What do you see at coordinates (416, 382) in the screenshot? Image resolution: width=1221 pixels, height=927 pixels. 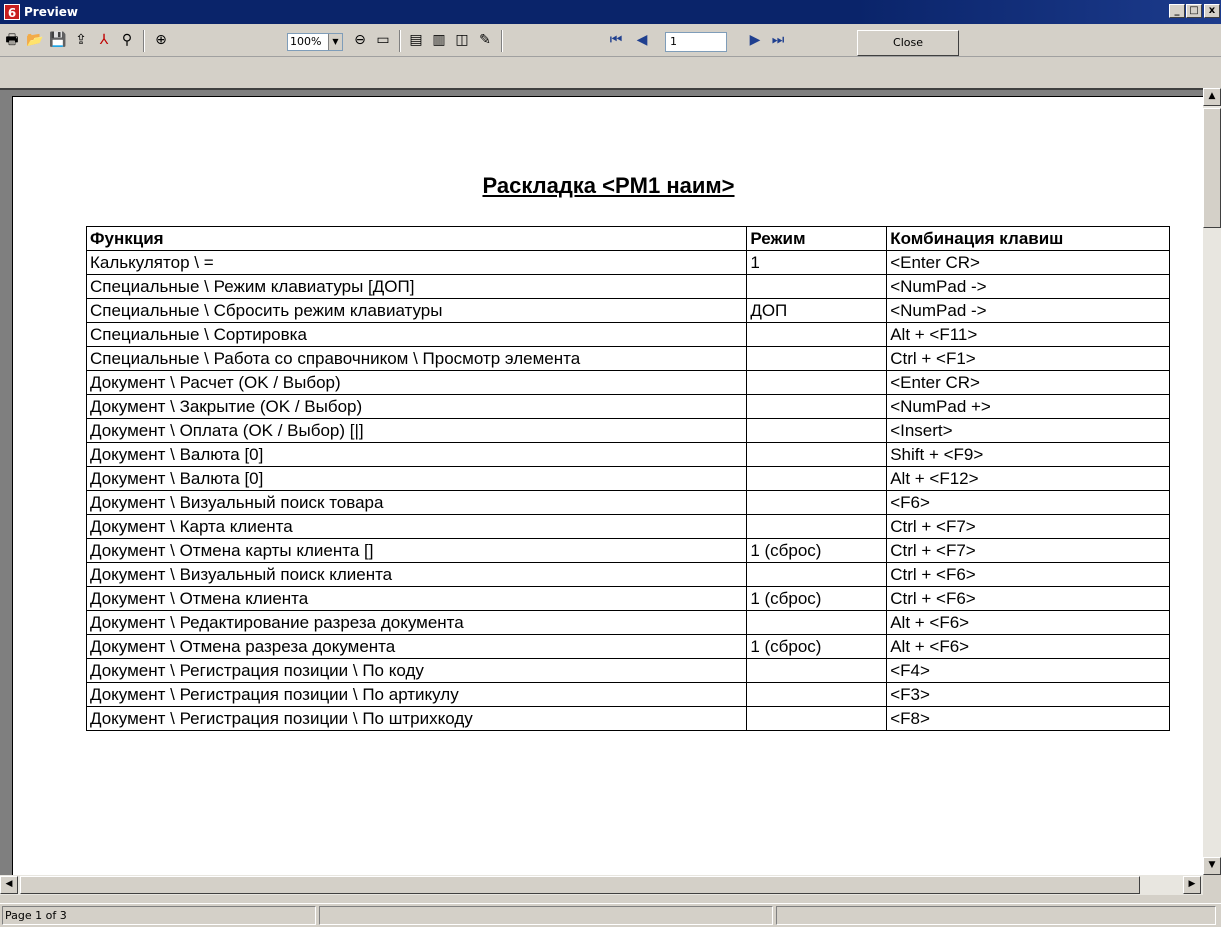 I see `cell-function: Документ \ Расчет (OK / Выбор)` at bounding box center [416, 382].